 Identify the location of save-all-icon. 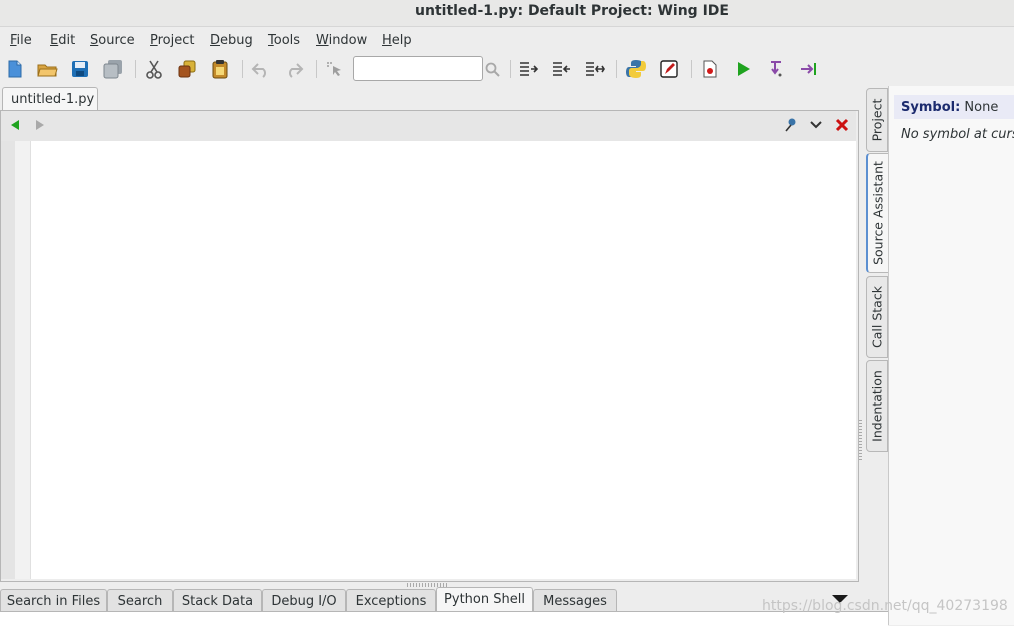
(113, 69).